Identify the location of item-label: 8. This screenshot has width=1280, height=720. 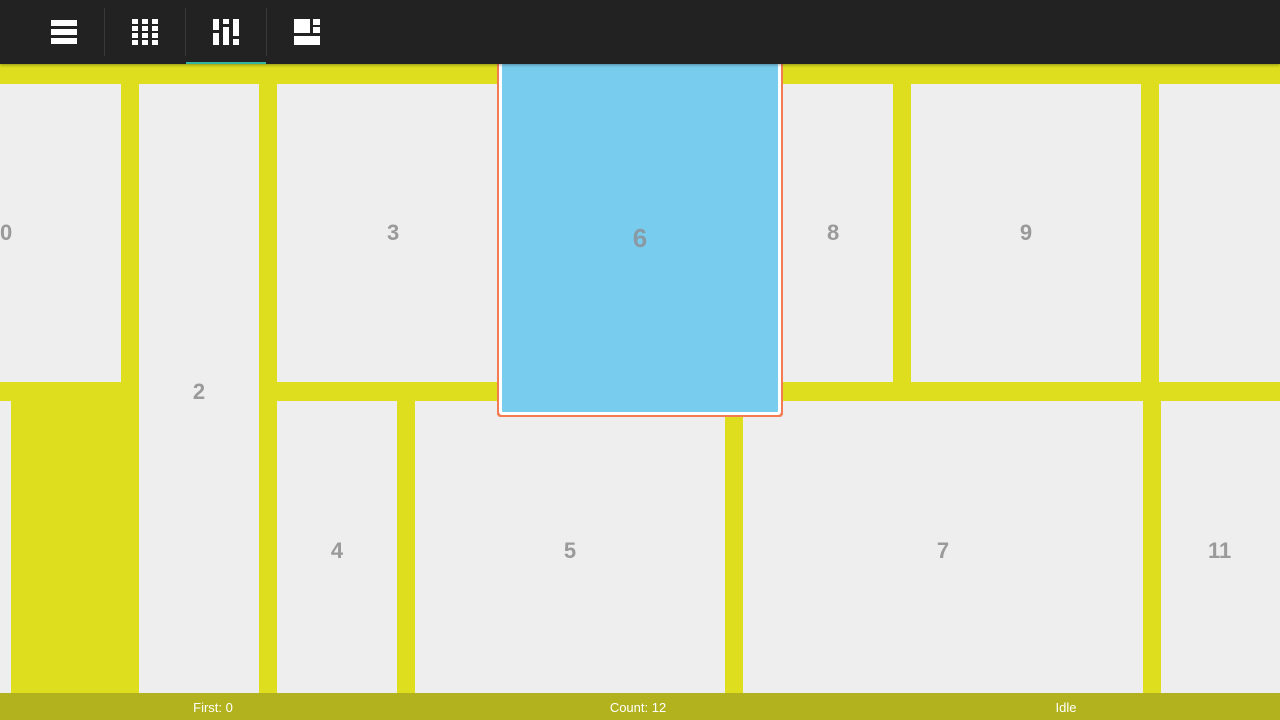
(833, 232).